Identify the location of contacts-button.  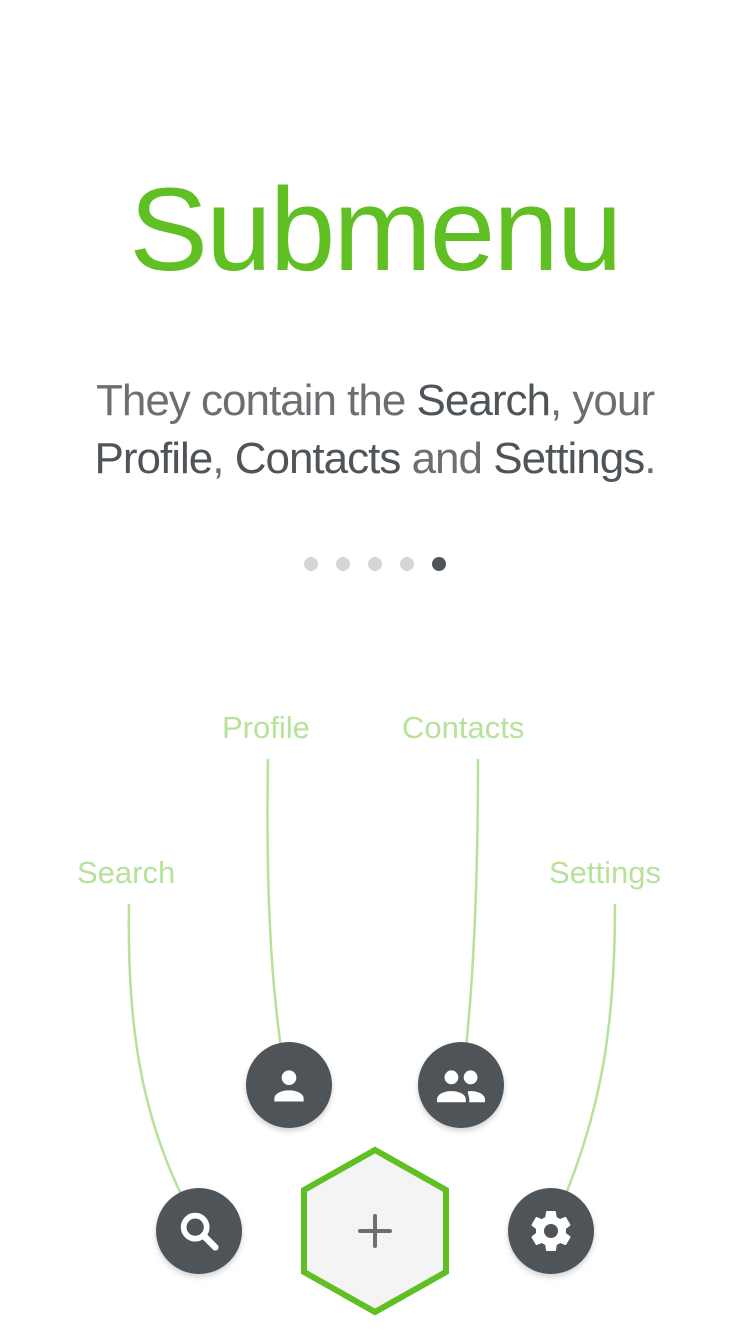
(461, 1085).